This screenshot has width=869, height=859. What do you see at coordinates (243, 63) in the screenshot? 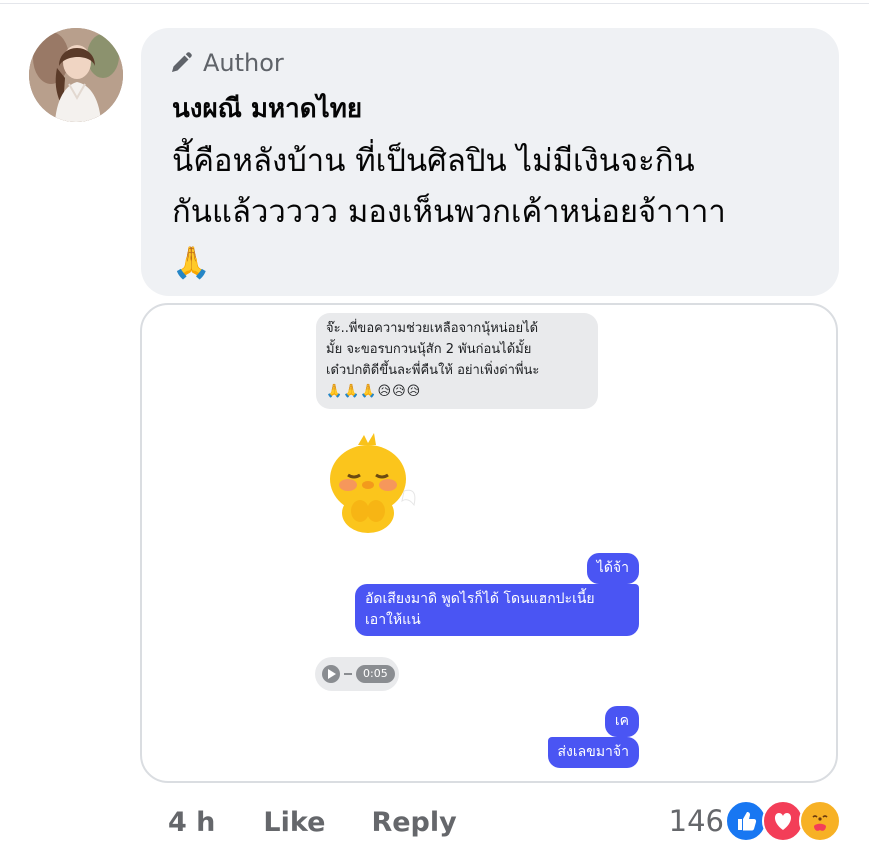
I see `author-badge-label: Author` at bounding box center [243, 63].